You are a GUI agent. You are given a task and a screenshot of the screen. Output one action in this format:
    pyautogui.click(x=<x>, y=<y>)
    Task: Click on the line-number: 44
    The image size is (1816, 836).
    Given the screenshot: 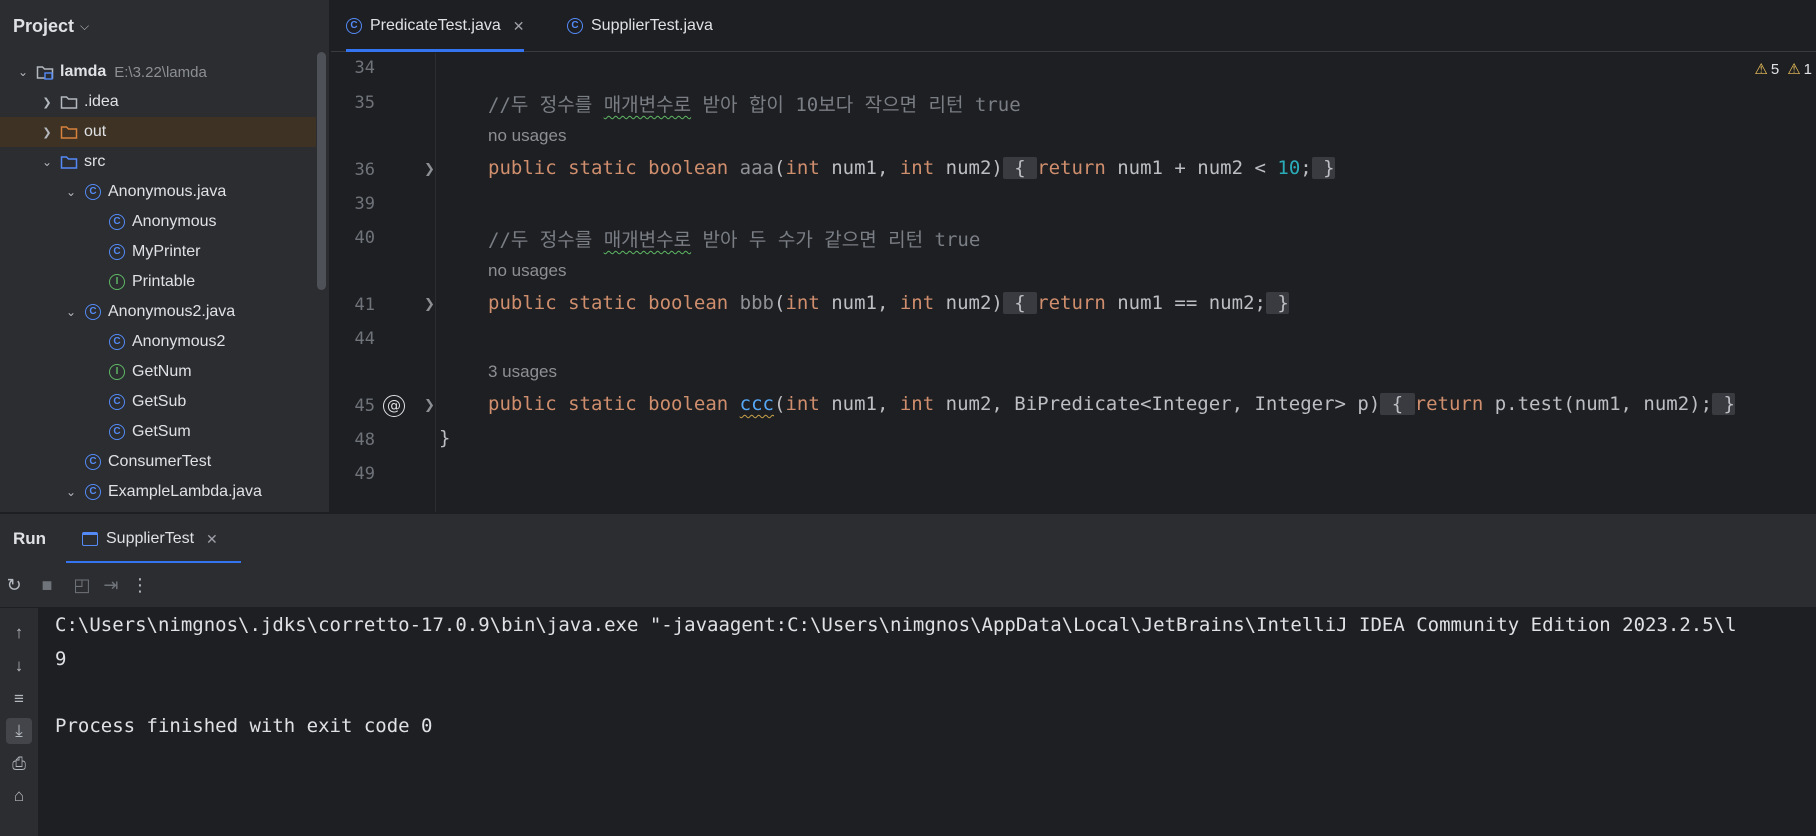 What is the action you would take?
    pyautogui.click(x=364, y=339)
    